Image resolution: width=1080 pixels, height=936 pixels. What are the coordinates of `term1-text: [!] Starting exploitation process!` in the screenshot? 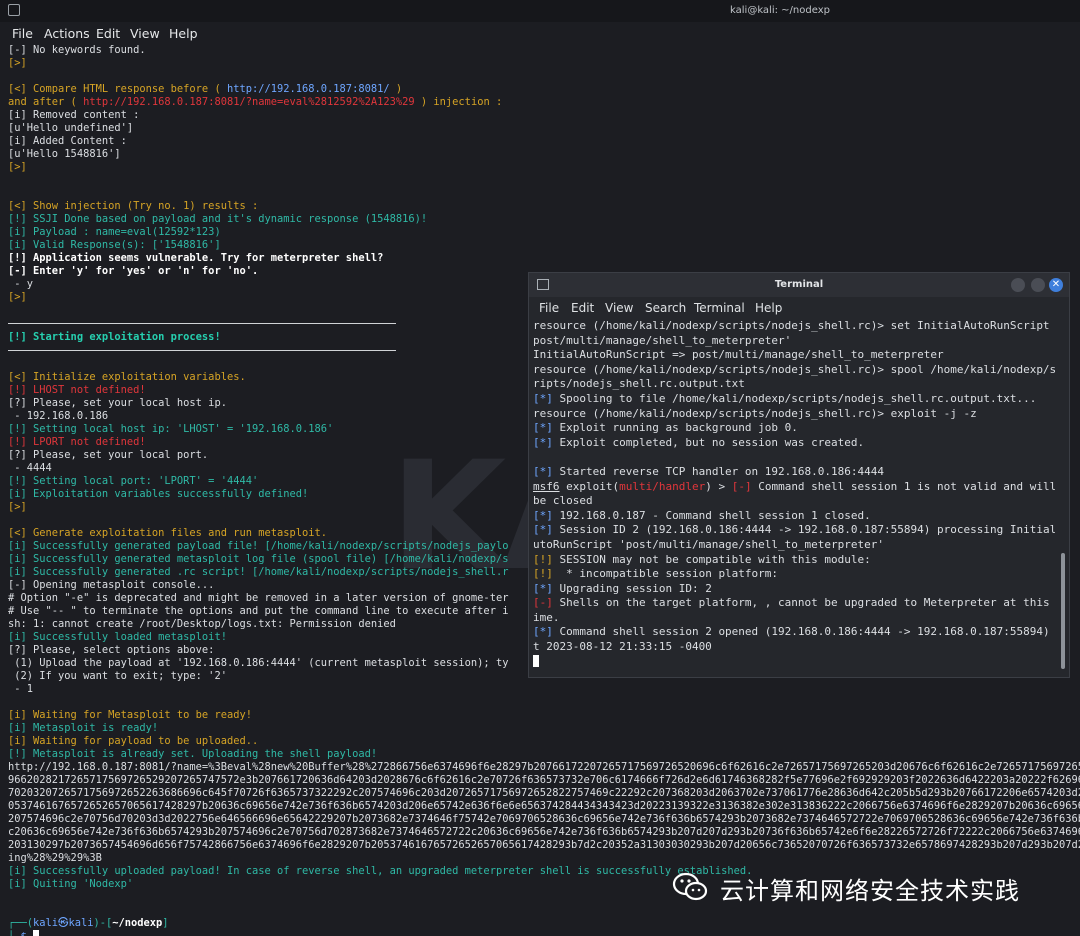 It's located at (114, 337).